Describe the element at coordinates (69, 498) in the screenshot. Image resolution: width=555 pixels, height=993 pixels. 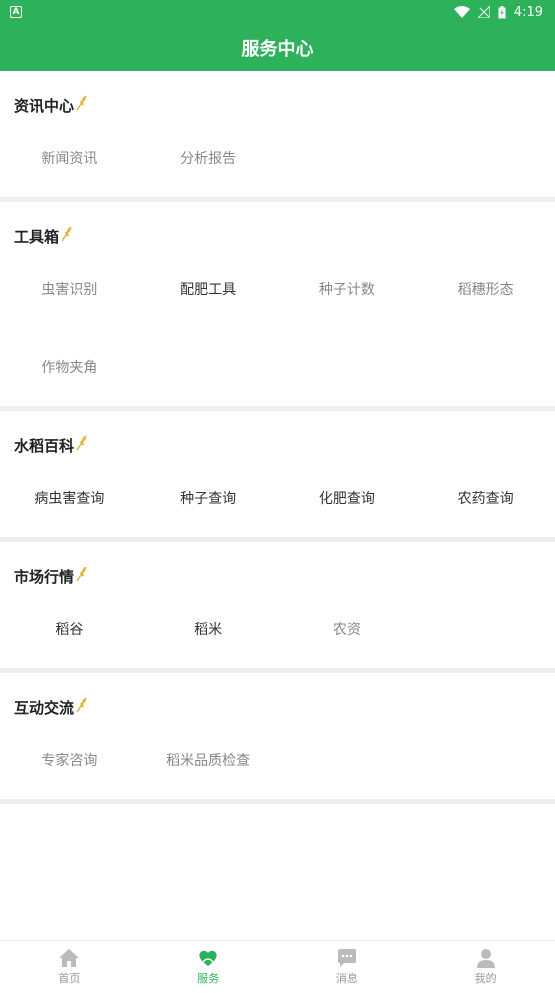
I see `grid-item-disease-query: 病虫害查询` at that location.